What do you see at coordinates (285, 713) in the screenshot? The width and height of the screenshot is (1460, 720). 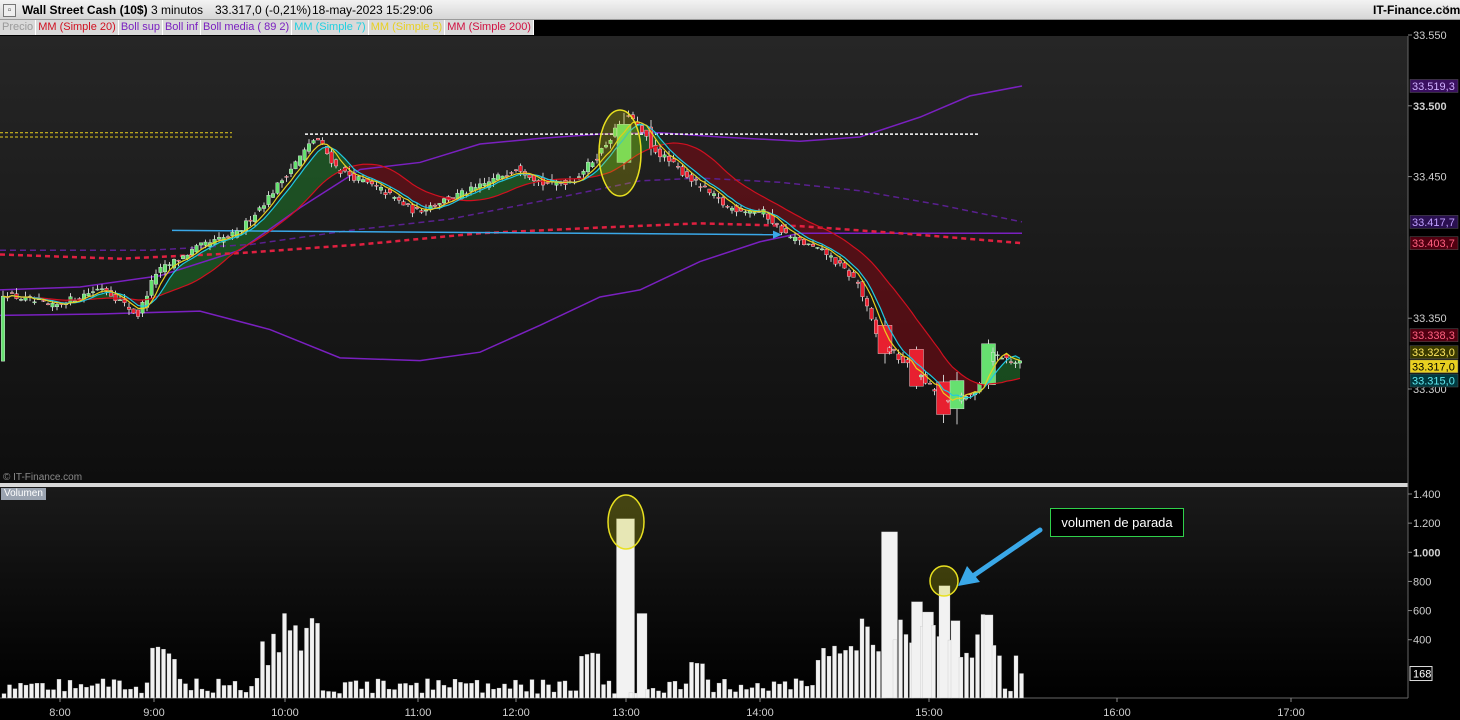 I see `time-tick-label: 10:00` at bounding box center [285, 713].